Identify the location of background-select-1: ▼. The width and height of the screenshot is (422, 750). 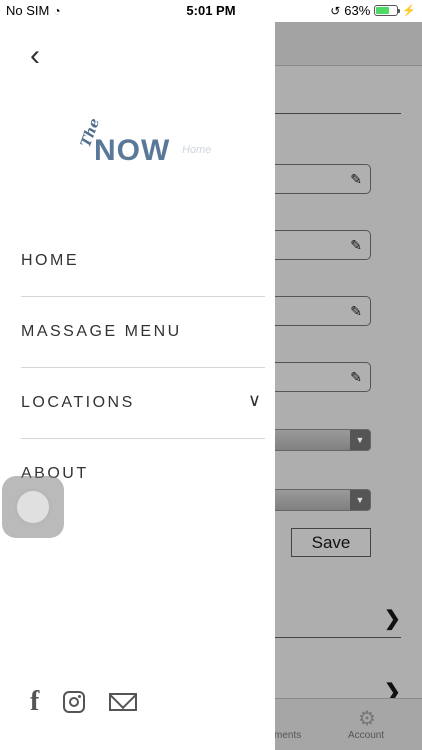
(316, 440).